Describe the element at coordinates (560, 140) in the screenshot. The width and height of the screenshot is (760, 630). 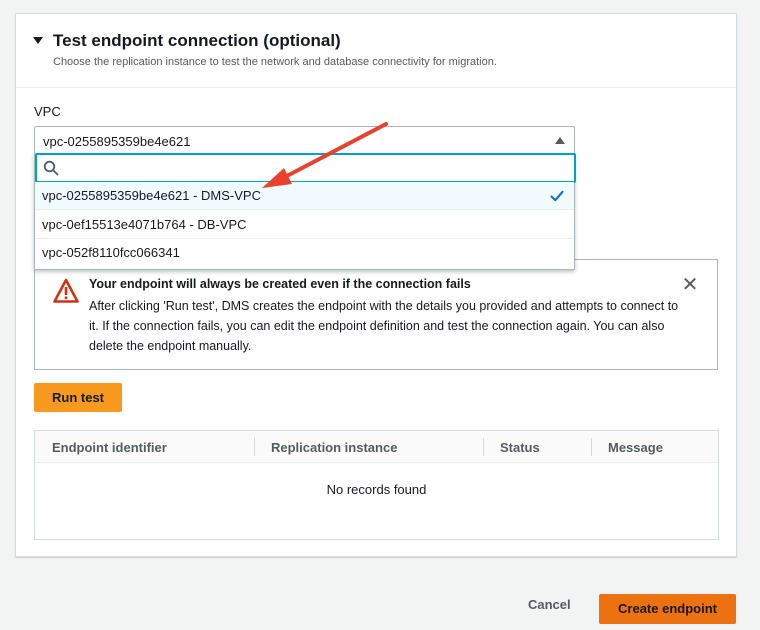
I see `caret-up-icon` at that location.